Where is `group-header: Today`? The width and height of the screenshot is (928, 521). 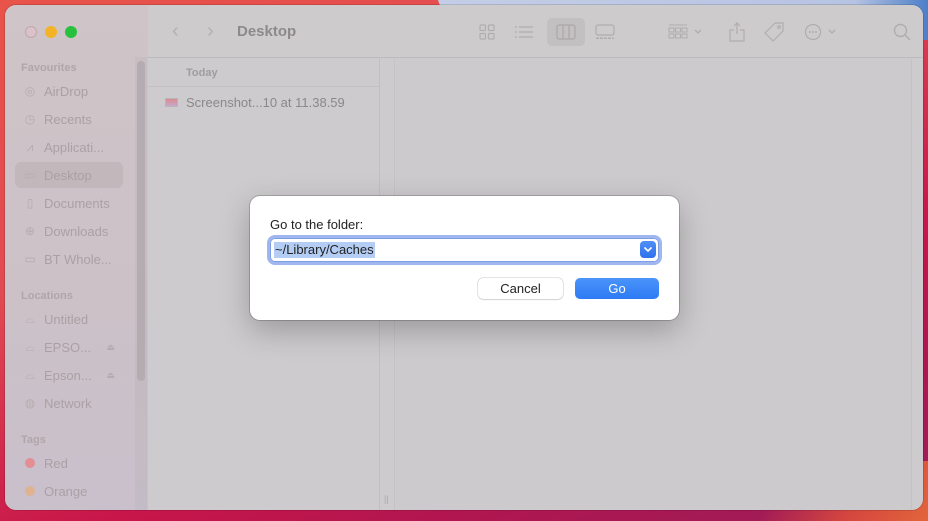 group-header: Today is located at coordinates (263, 73).